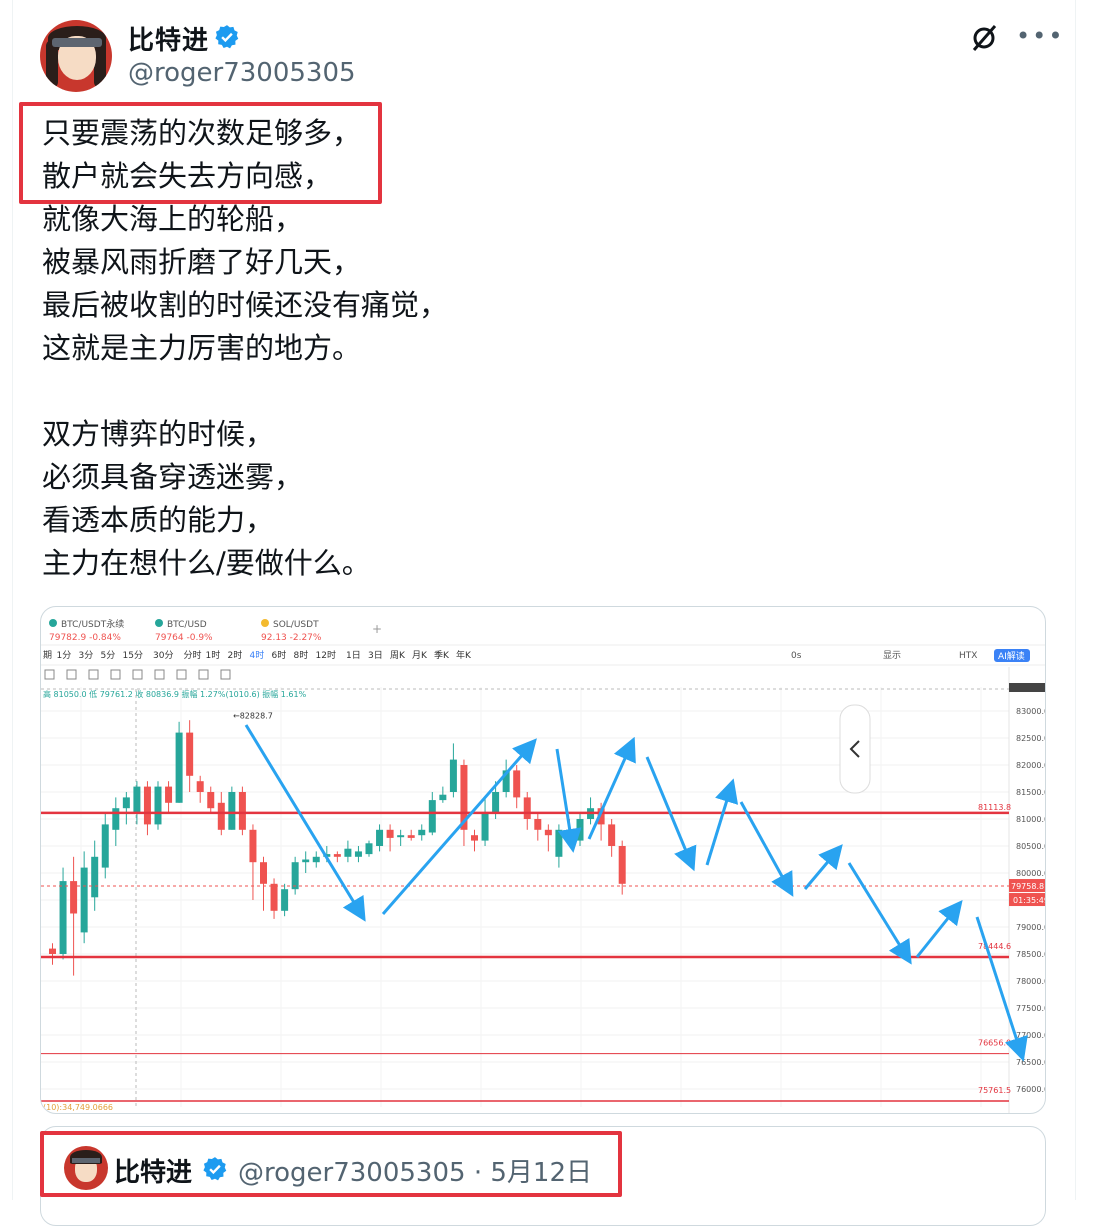 This screenshot has height=1226, width=1108. What do you see at coordinates (377, 629) in the screenshot?
I see `add-tab-icon: +` at bounding box center [377, 629].